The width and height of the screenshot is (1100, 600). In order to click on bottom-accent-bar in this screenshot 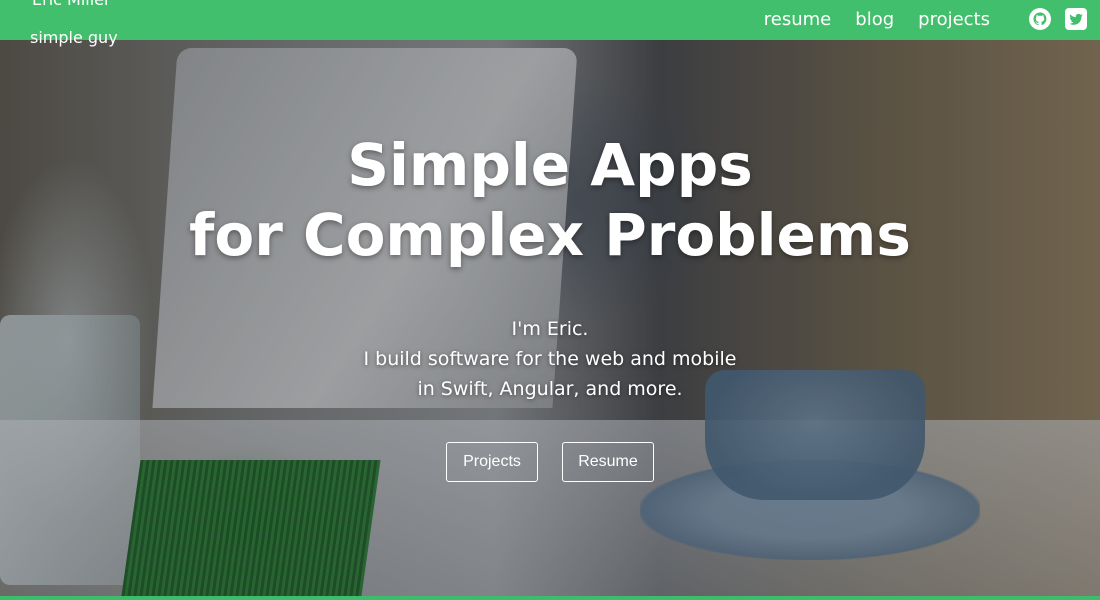, I will do `click(550, 598)`.